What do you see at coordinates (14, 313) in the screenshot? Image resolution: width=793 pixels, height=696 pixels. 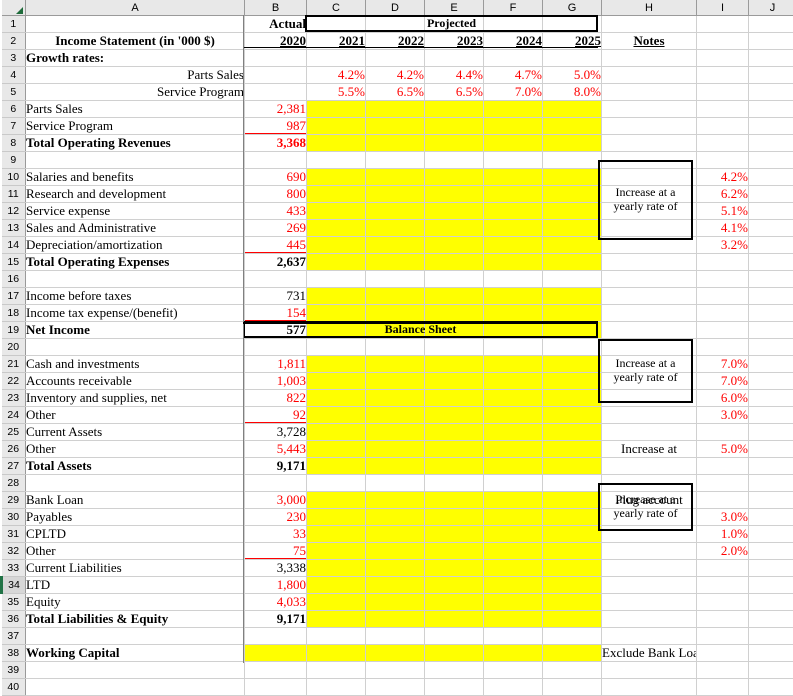 I see `row-header-18: 18` at bounding box center [14, 313].